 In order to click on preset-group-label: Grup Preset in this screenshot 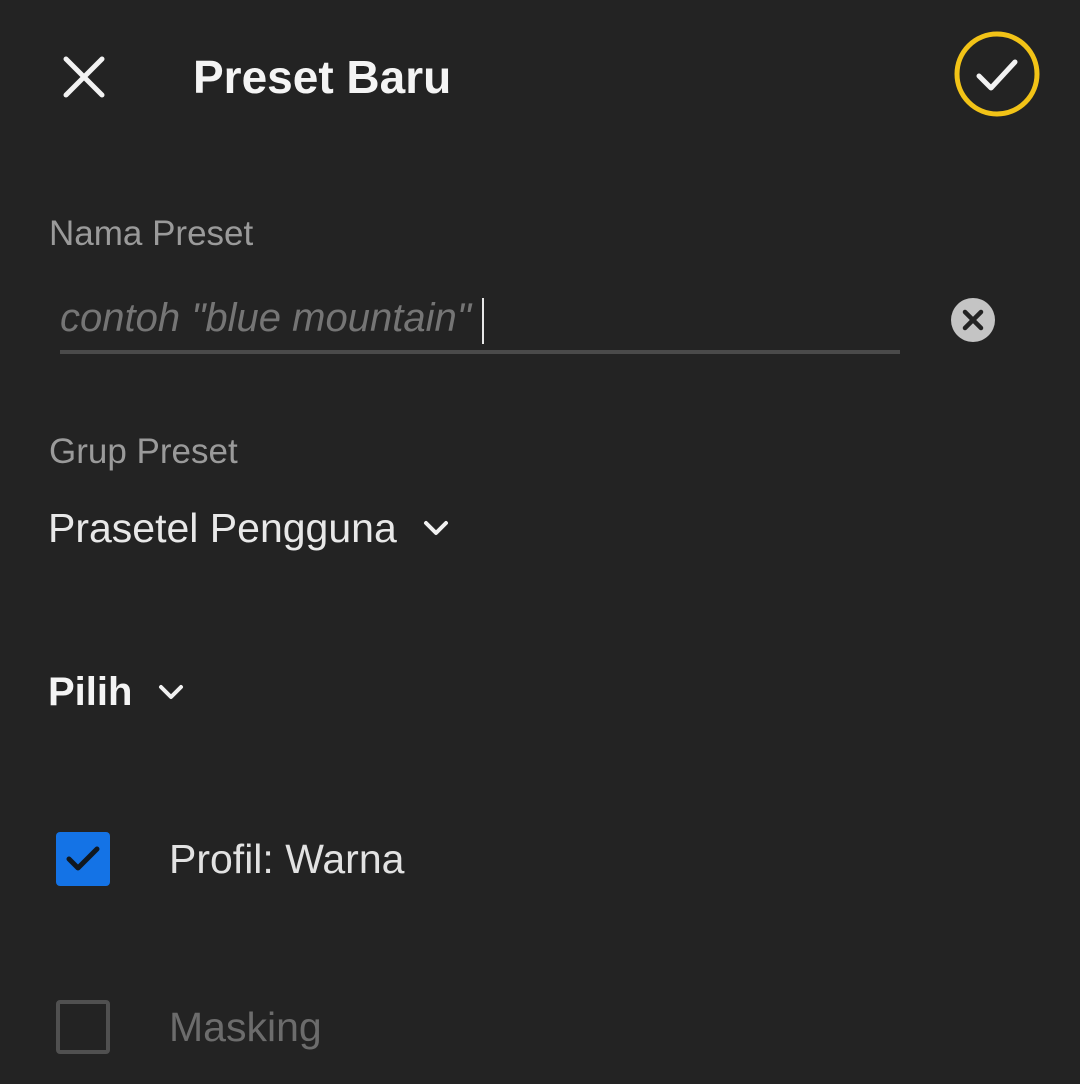, I will do `click(143, 451)`.